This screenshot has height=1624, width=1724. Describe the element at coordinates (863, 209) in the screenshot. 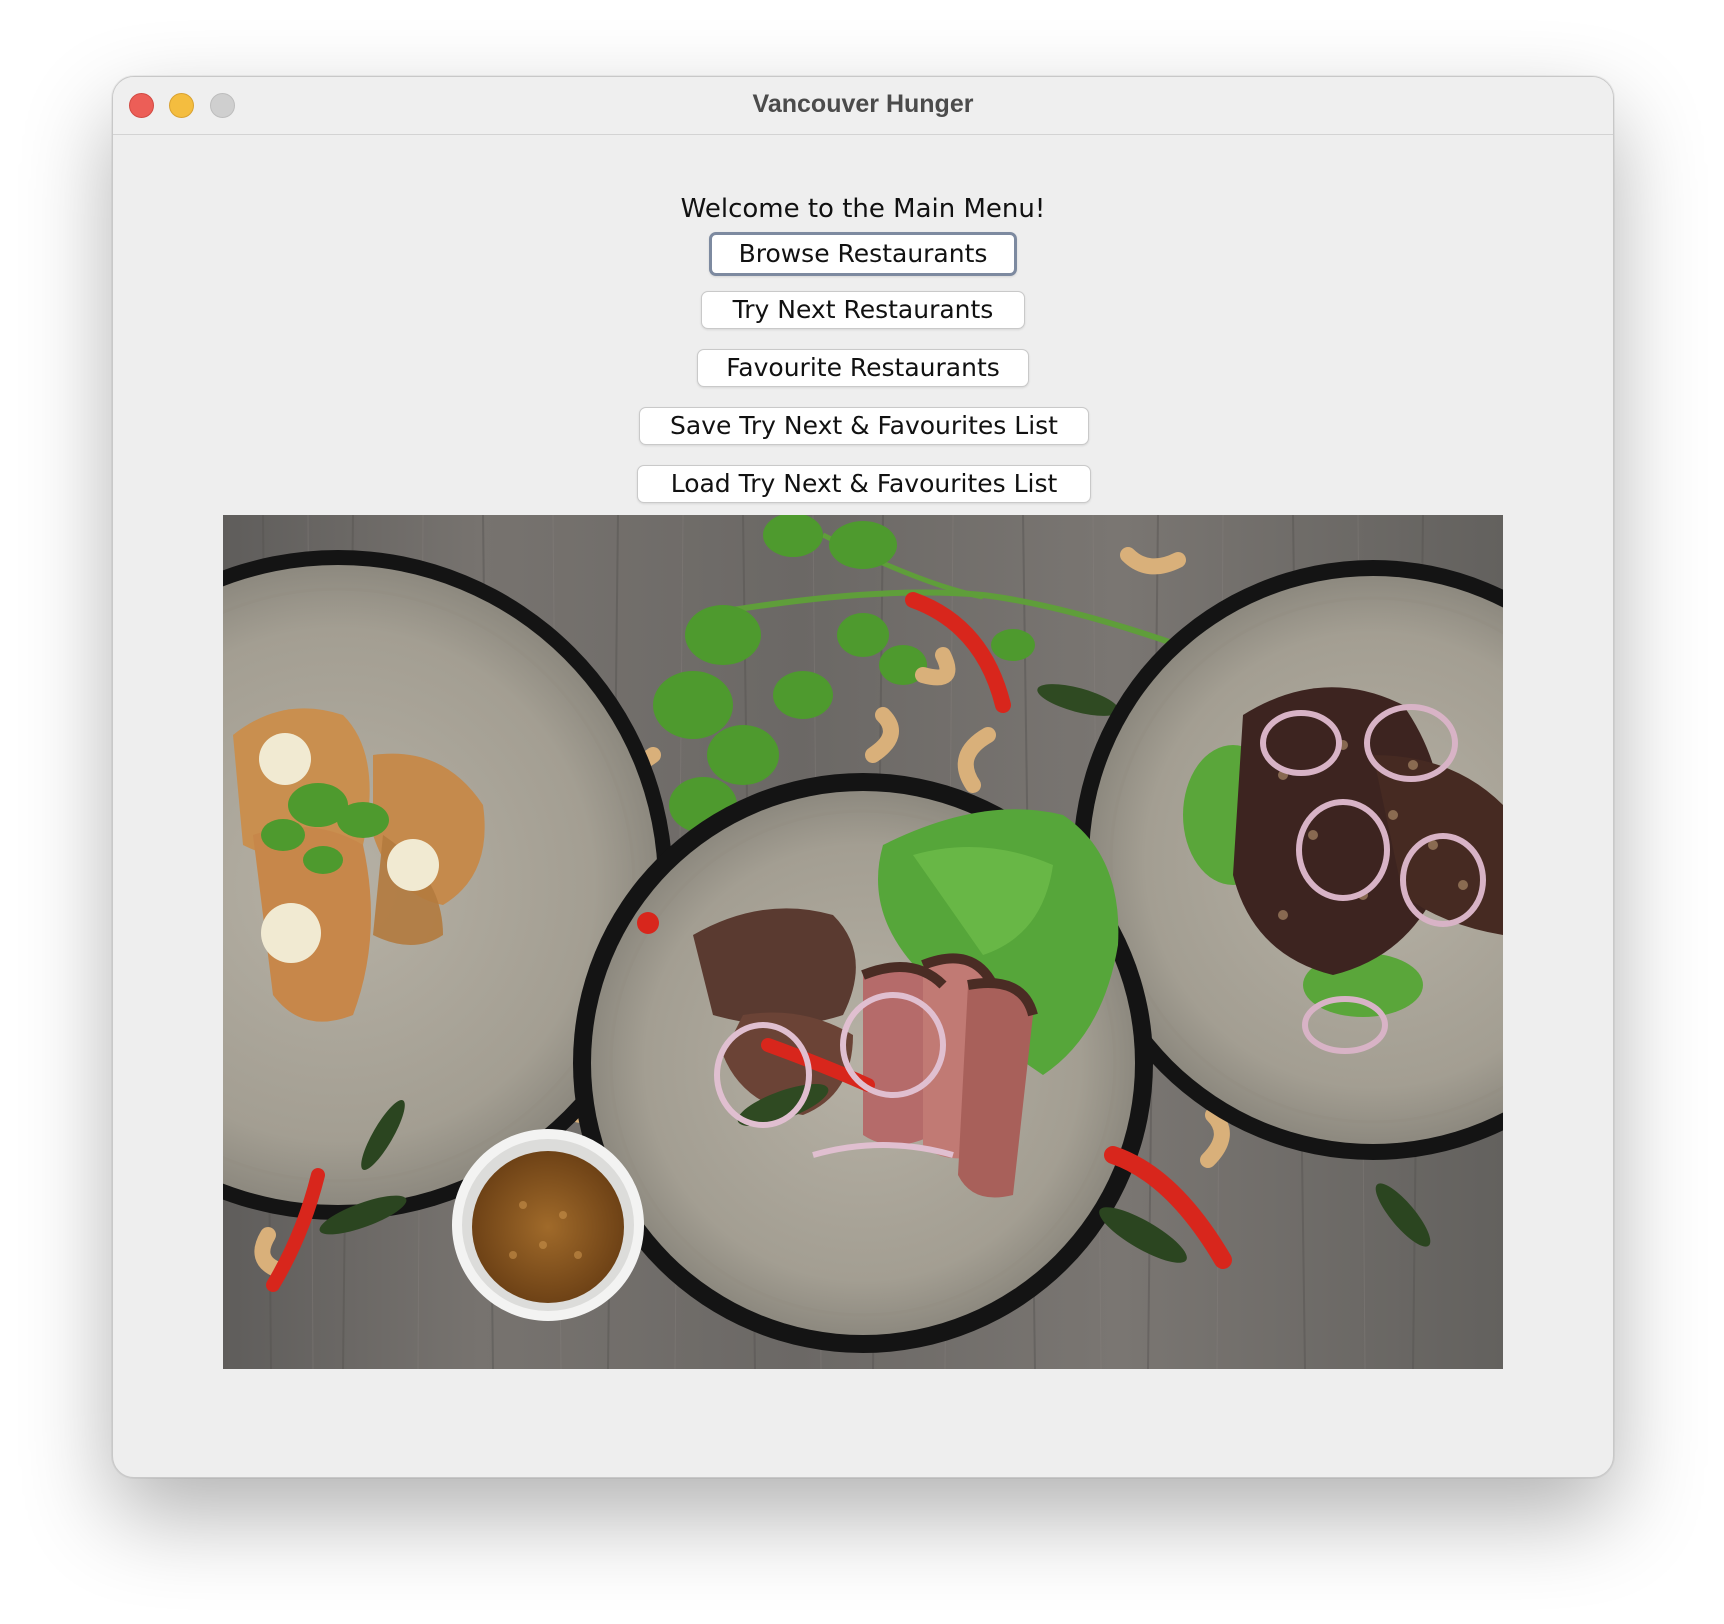

I see `welcome-label: Welcome to the Main Menu!` at that location.